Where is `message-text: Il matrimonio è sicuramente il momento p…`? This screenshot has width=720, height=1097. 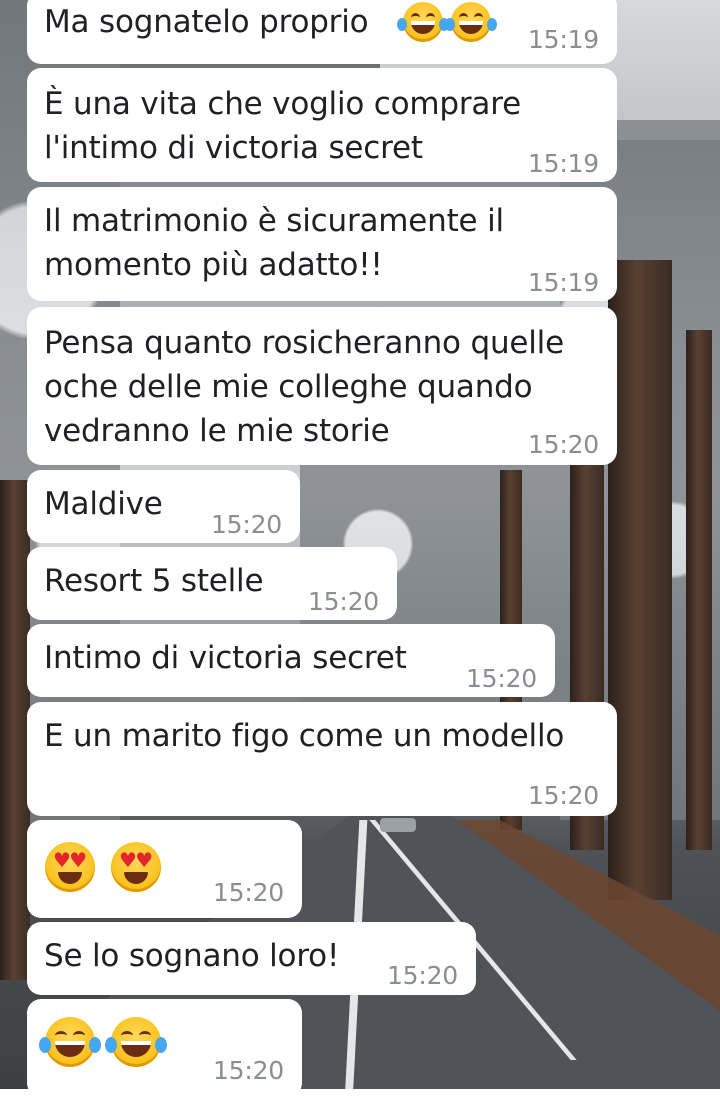
message-text: Il matrimonio è sicuramente il momento p… is located at coordinates (274, 243).